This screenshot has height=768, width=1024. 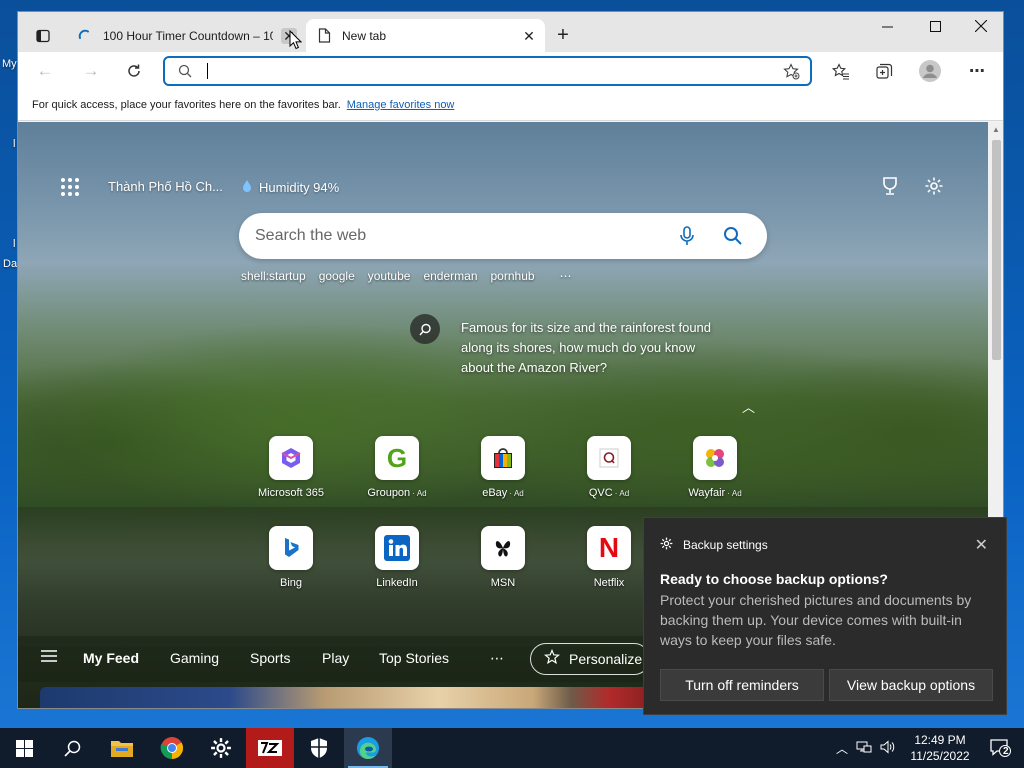 What do you see at coordinates (487, 71) in the screenshot?
I see `address-bar` at bounding box center [487, 71].